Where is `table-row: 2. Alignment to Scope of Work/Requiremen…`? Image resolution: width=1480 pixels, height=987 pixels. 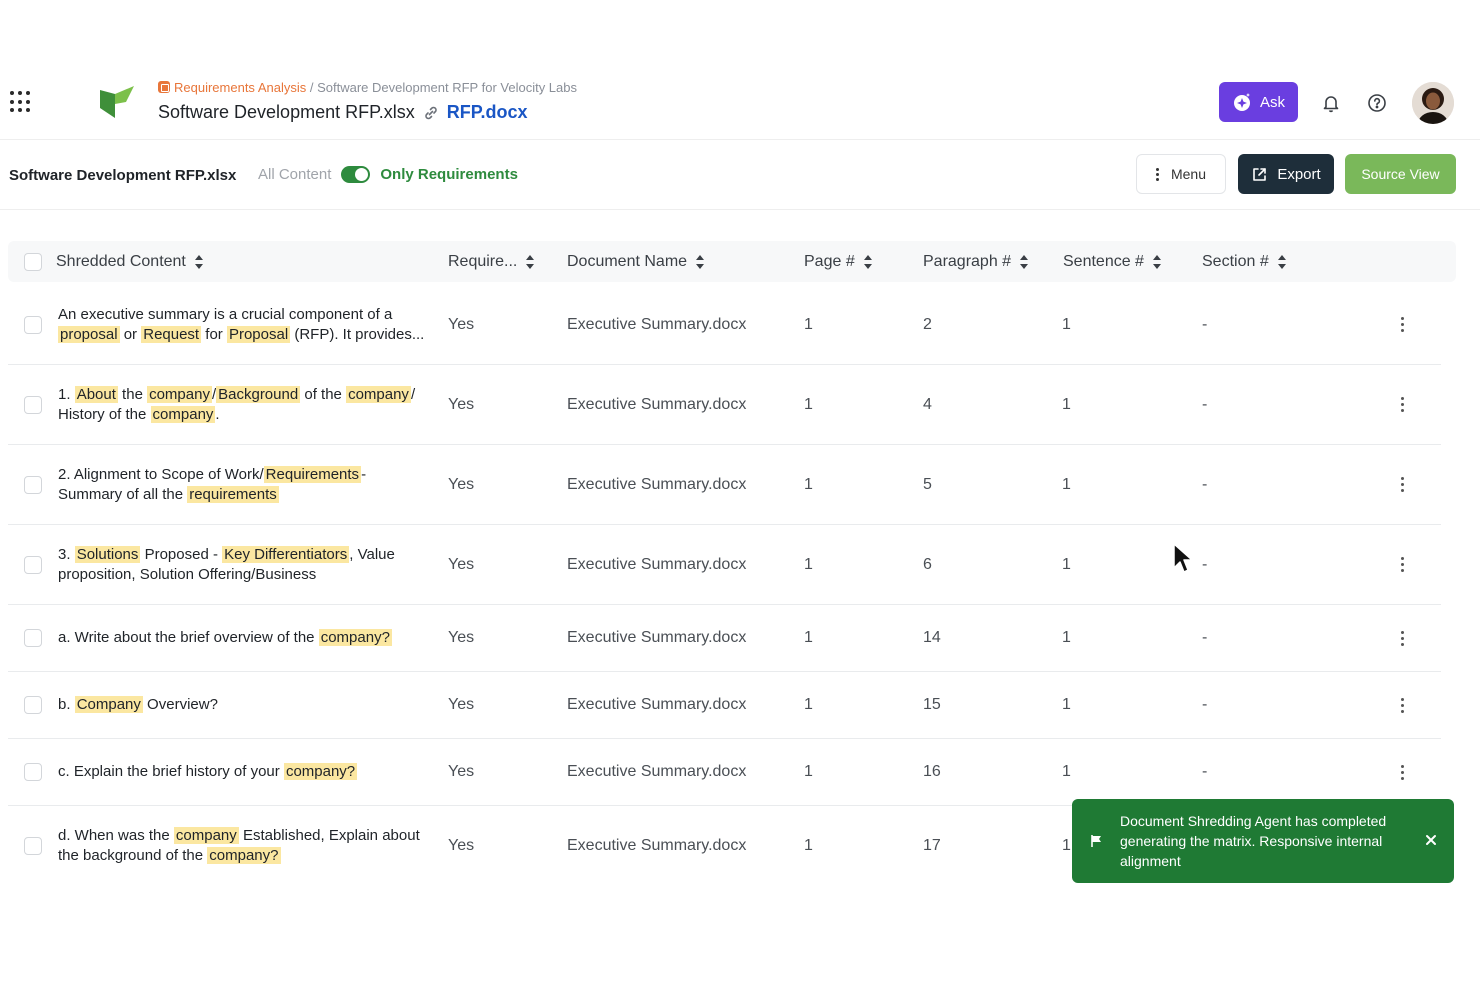
table-row: 2. Alignment to Scope of Work/Requiremen… is located at coordinates (724, 485).